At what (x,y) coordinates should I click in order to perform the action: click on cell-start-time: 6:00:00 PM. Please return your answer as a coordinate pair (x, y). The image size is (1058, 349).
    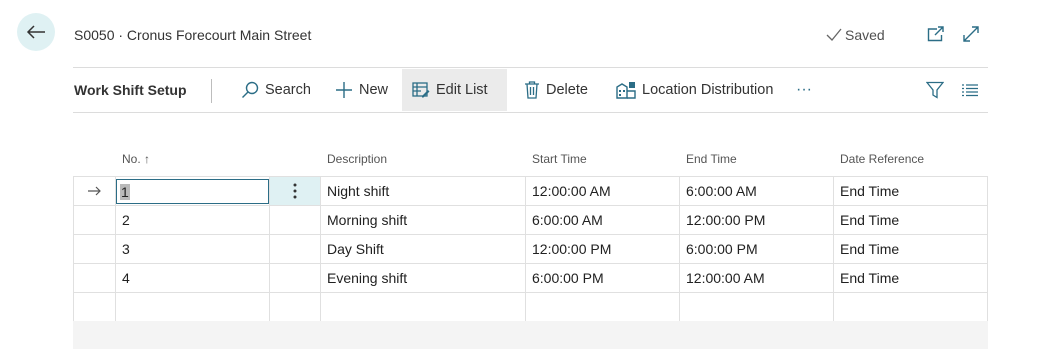
    Looking at the image, I should click on (603, 278).